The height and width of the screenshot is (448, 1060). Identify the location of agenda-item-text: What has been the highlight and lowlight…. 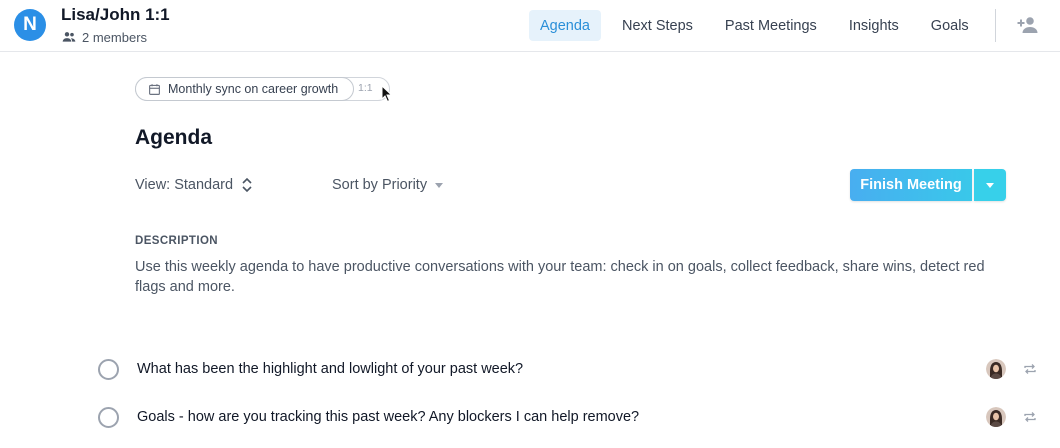
(330, 369).